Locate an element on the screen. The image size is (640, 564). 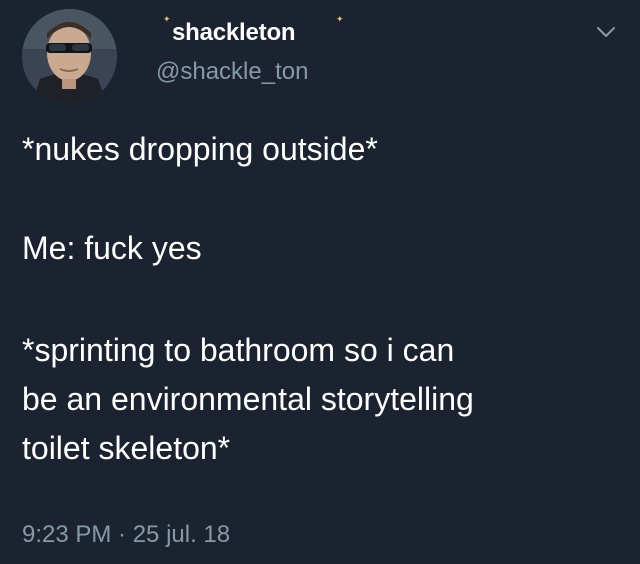
user-handle: @shackle_ton is located at coordinates (232, 72).